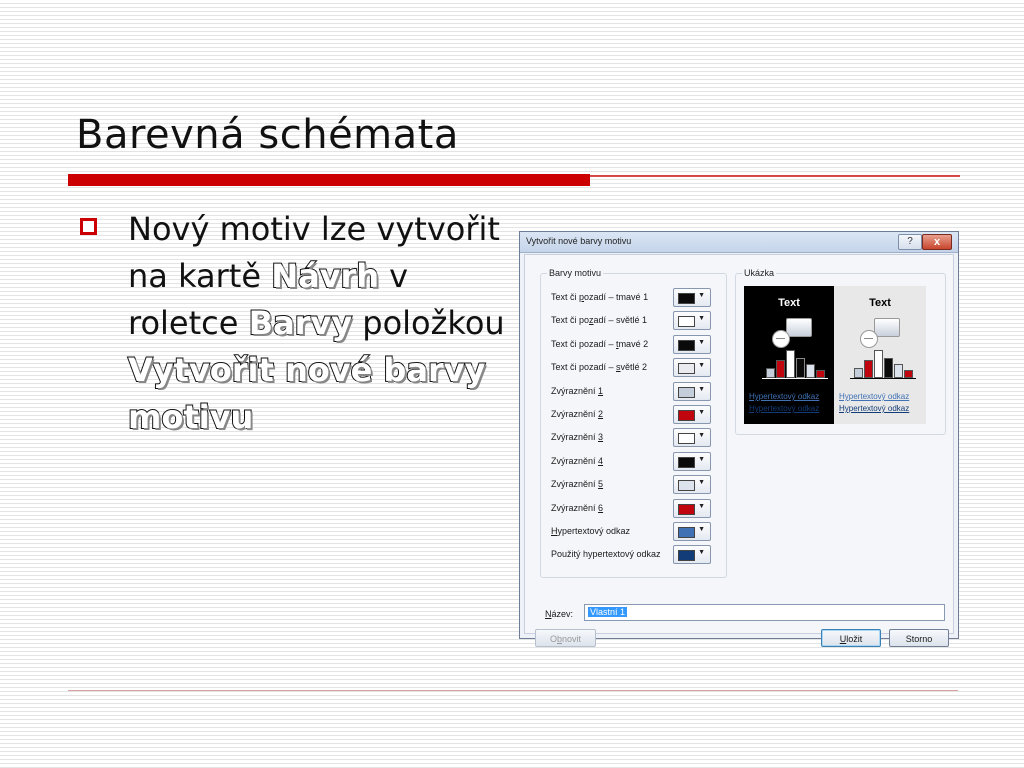 Image resolution: width=1024 pixels, height=768 pixels. Describe the element at coordinates (637, 485) in the screenshot. I see `color-row: Zvýraznění 5 ▼` at that location.